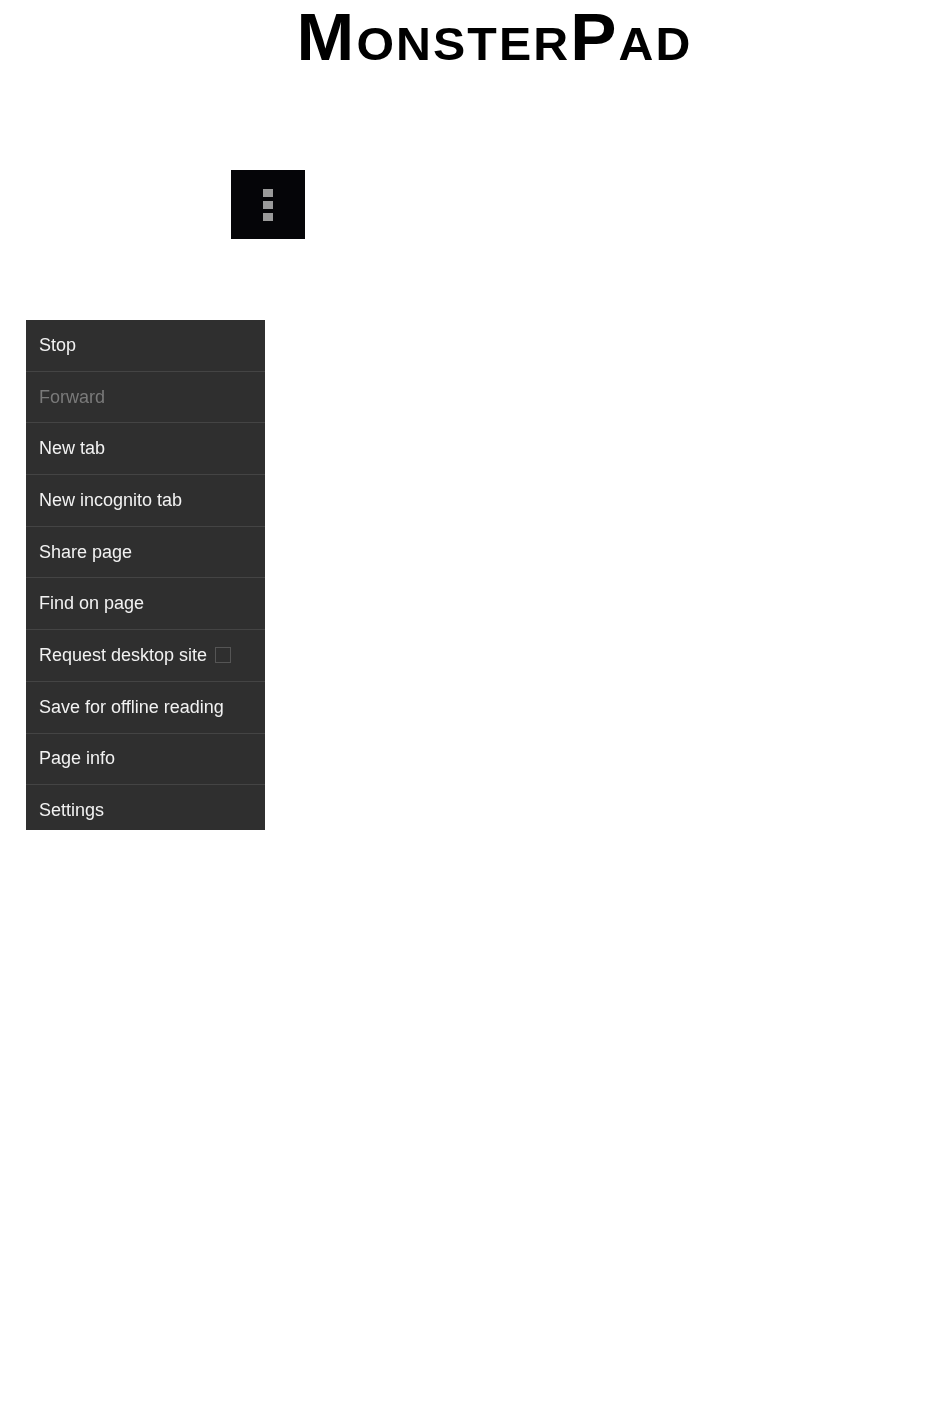 Image resolution: width=950 pixels, height=1422 pixels. What do you see at coordinates (145, 552) in the screenshot?
I see `menu-item: Share page` at bounding box center [145, 552].